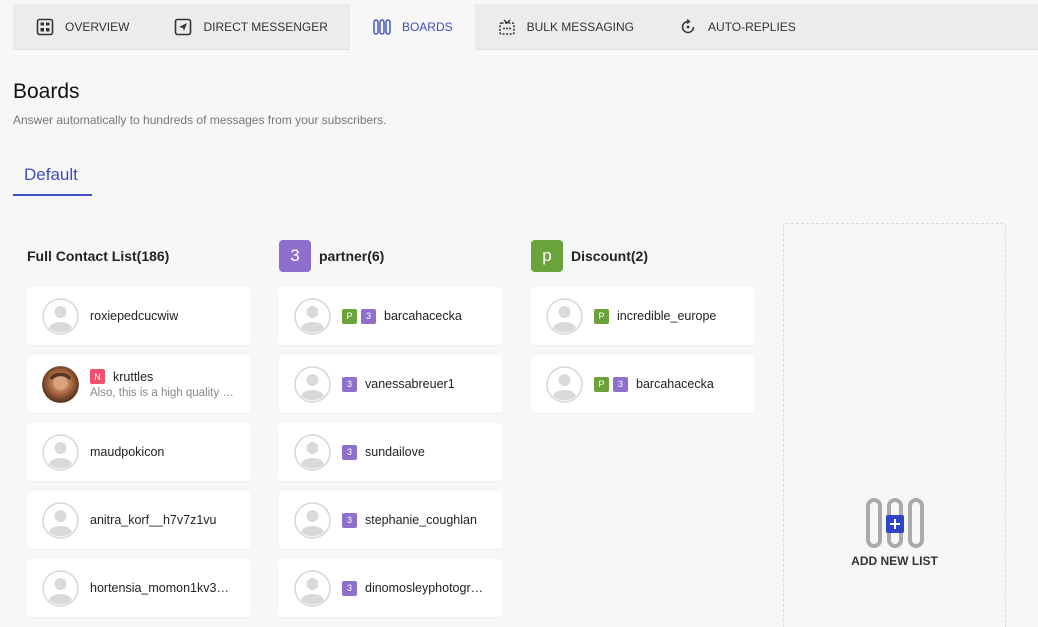  I want to click on column-header: 3 partner(6), so click(390, 256).